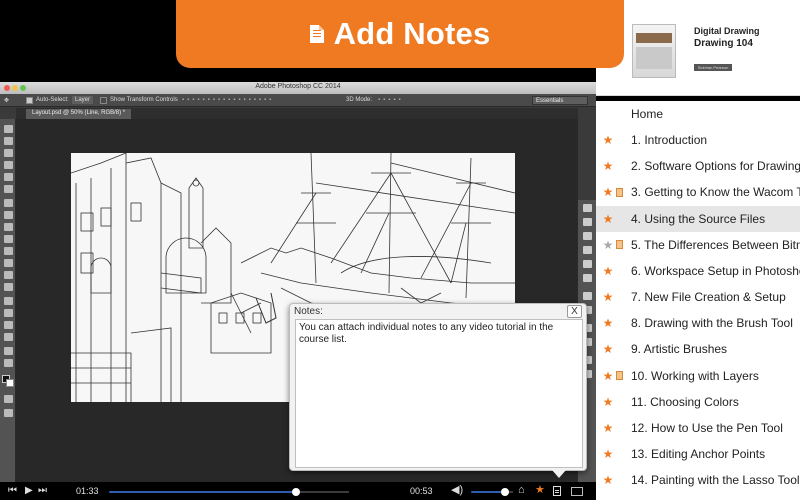 The image size is (800, 500). I want to click on type-tool-icon, so click(8, 313).